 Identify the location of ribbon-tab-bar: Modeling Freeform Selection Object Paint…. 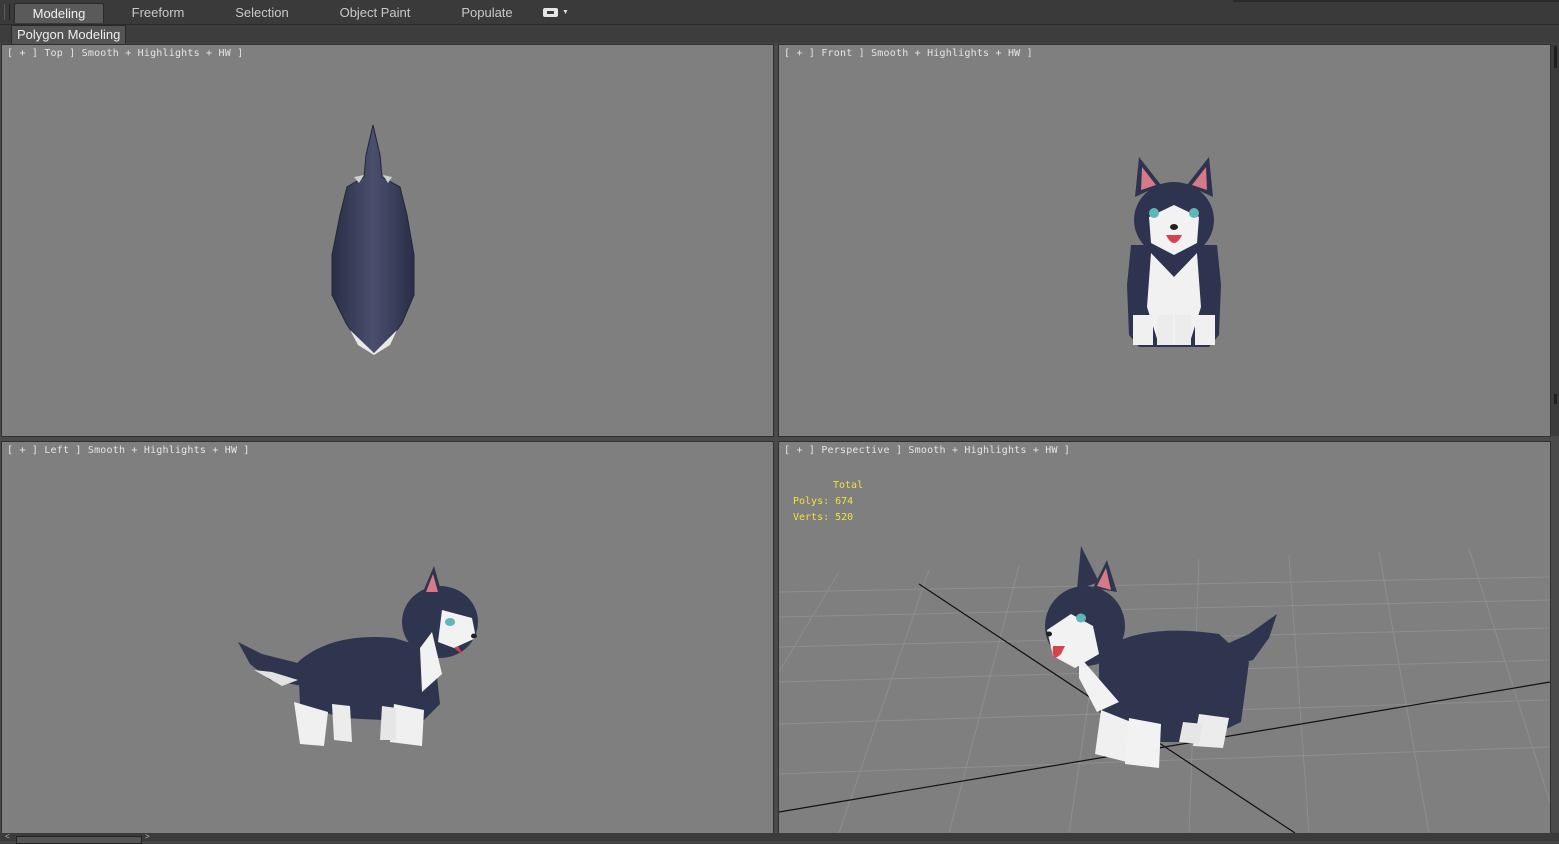
(779, 12).